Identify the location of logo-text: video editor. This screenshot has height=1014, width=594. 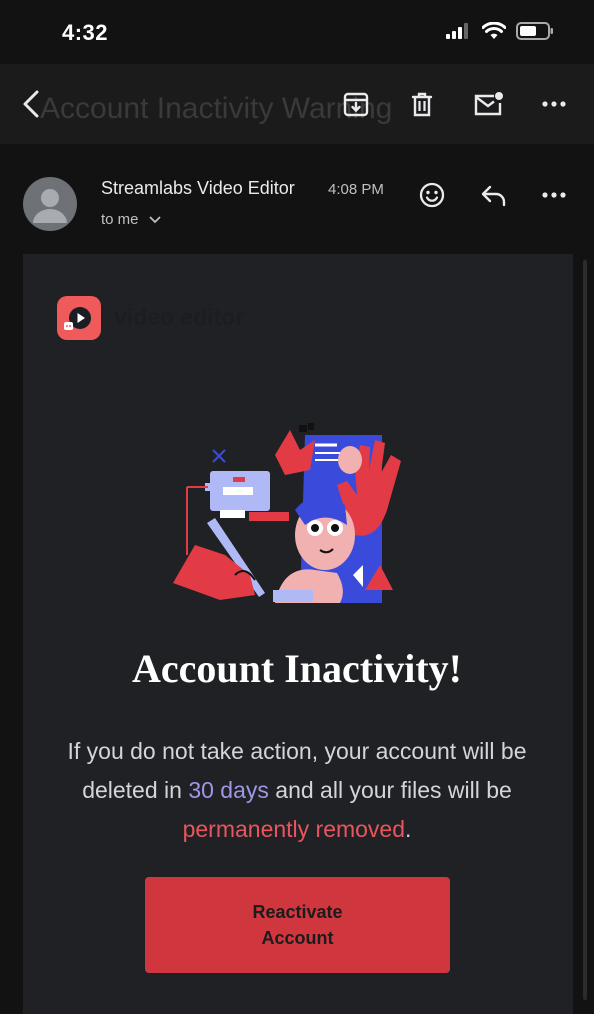
(179, 317).